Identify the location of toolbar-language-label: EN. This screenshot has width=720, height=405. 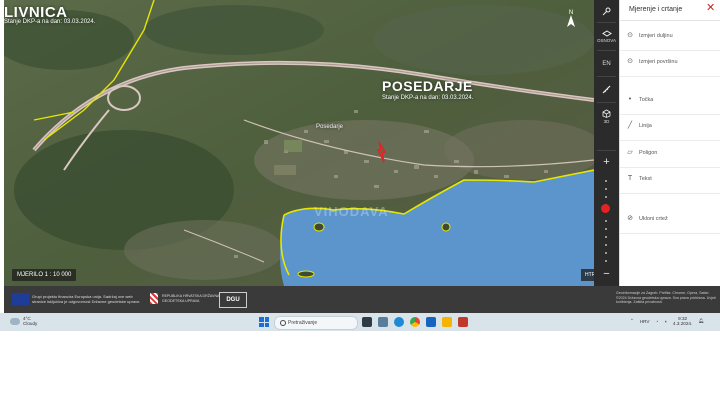
(606, 63).